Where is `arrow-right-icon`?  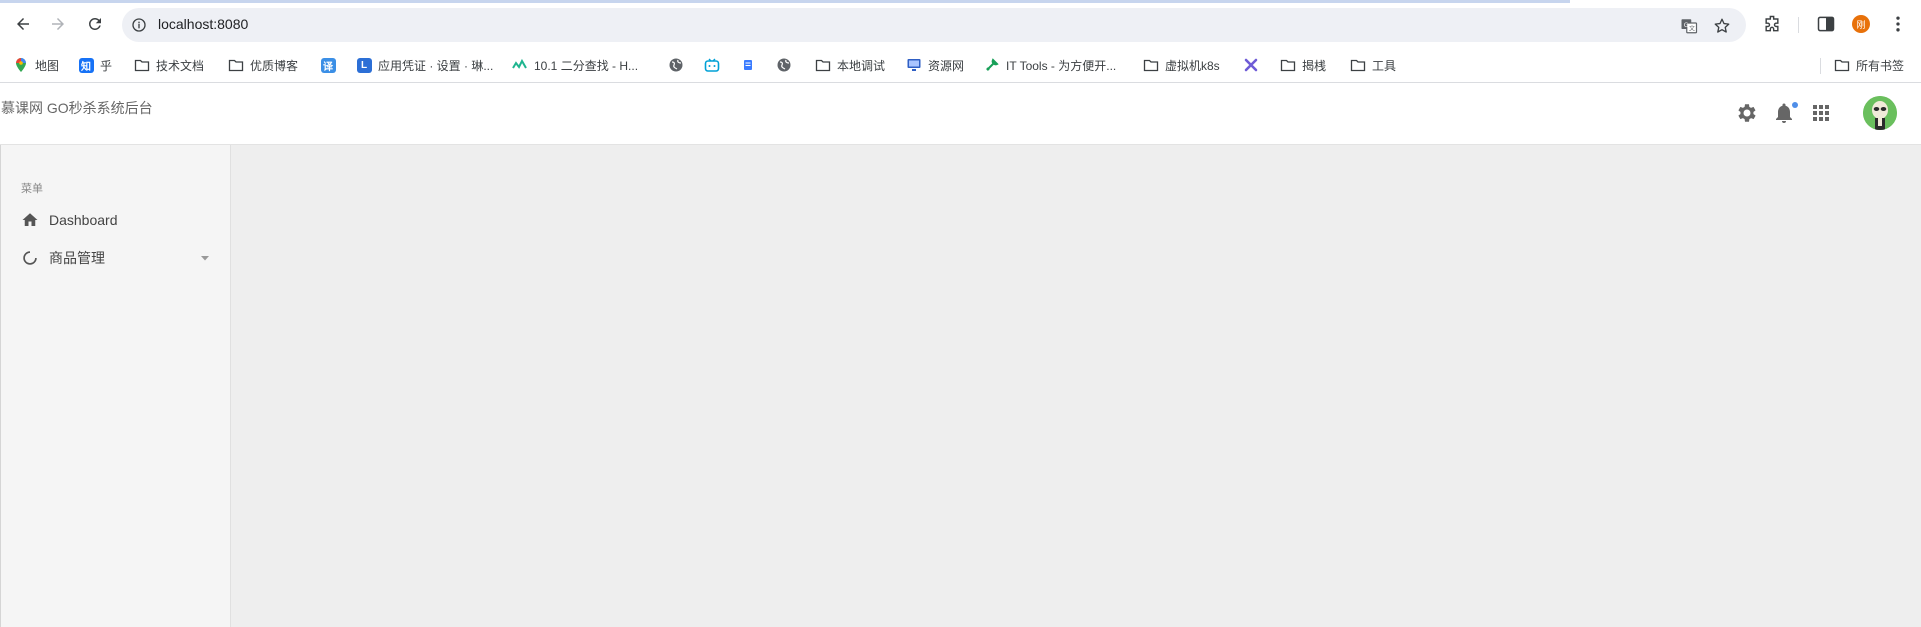
arrow-right-icon is located at coordinates (58, 24).